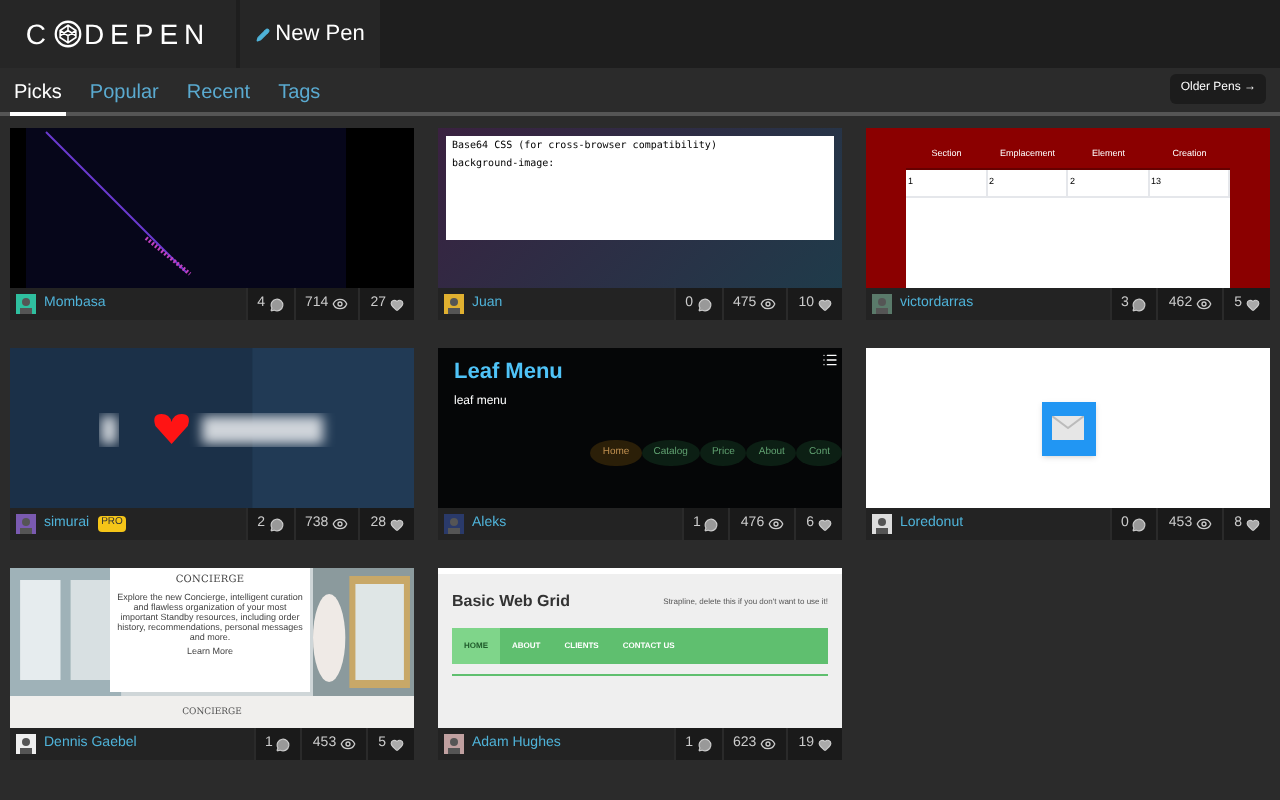  What do you see at coordinates (124, 95) in the screenshot?
I see `tab: Popular` at bounding box center [124, 95].